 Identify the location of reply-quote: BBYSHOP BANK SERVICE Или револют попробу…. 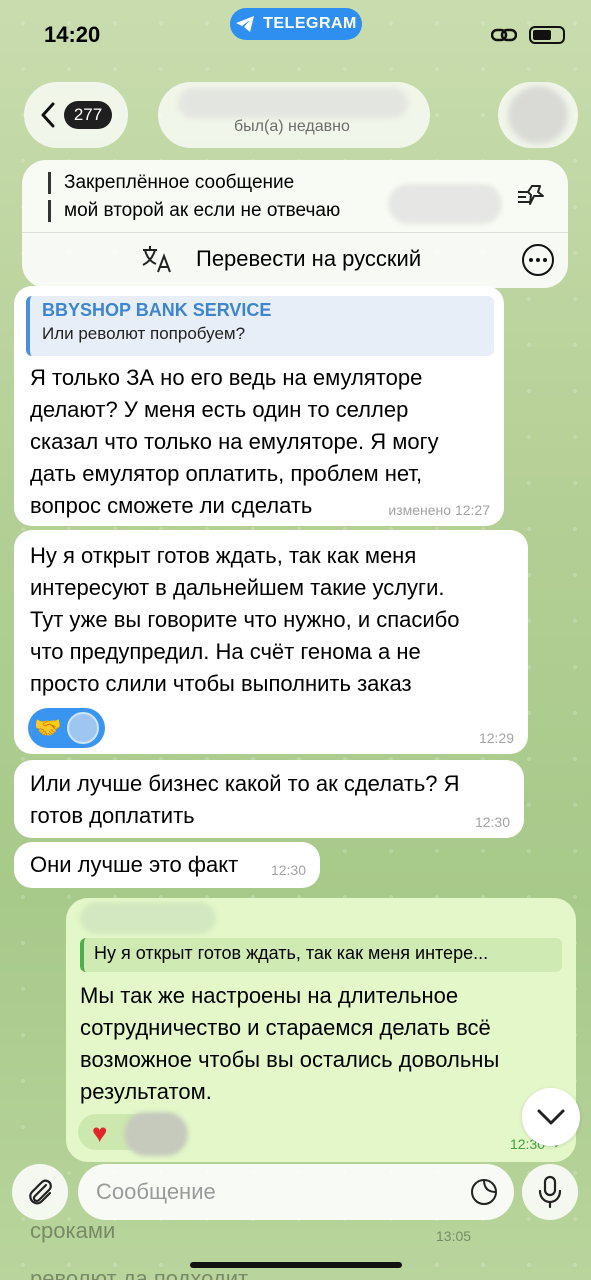
(260, 326).